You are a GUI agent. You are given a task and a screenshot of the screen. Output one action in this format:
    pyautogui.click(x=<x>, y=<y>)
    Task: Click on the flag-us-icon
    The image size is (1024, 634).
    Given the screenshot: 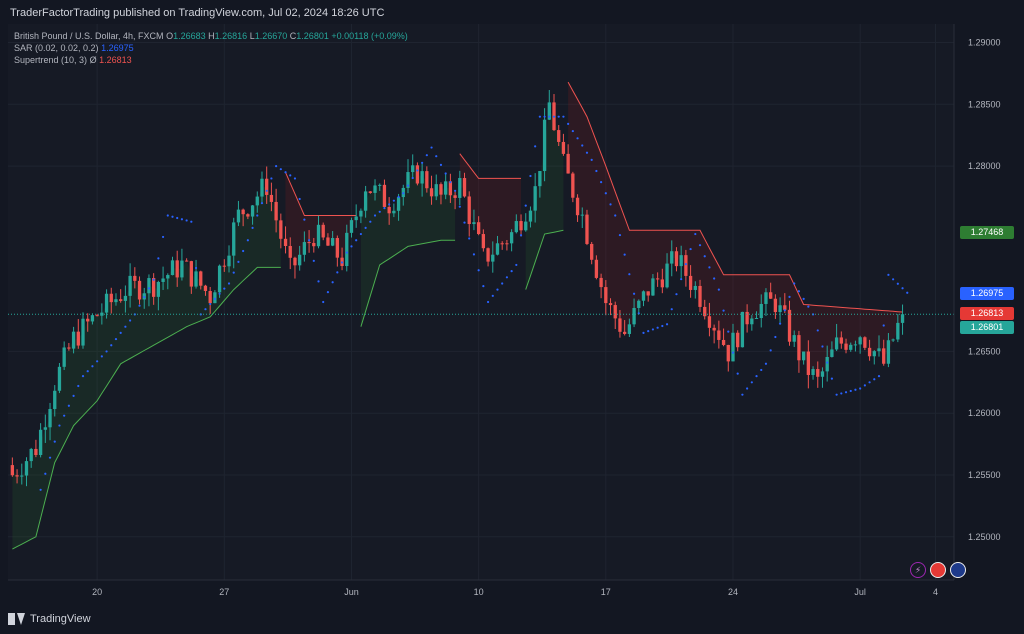 What is the action you would take?
    pyautogui.click(x=938, y=570)
    